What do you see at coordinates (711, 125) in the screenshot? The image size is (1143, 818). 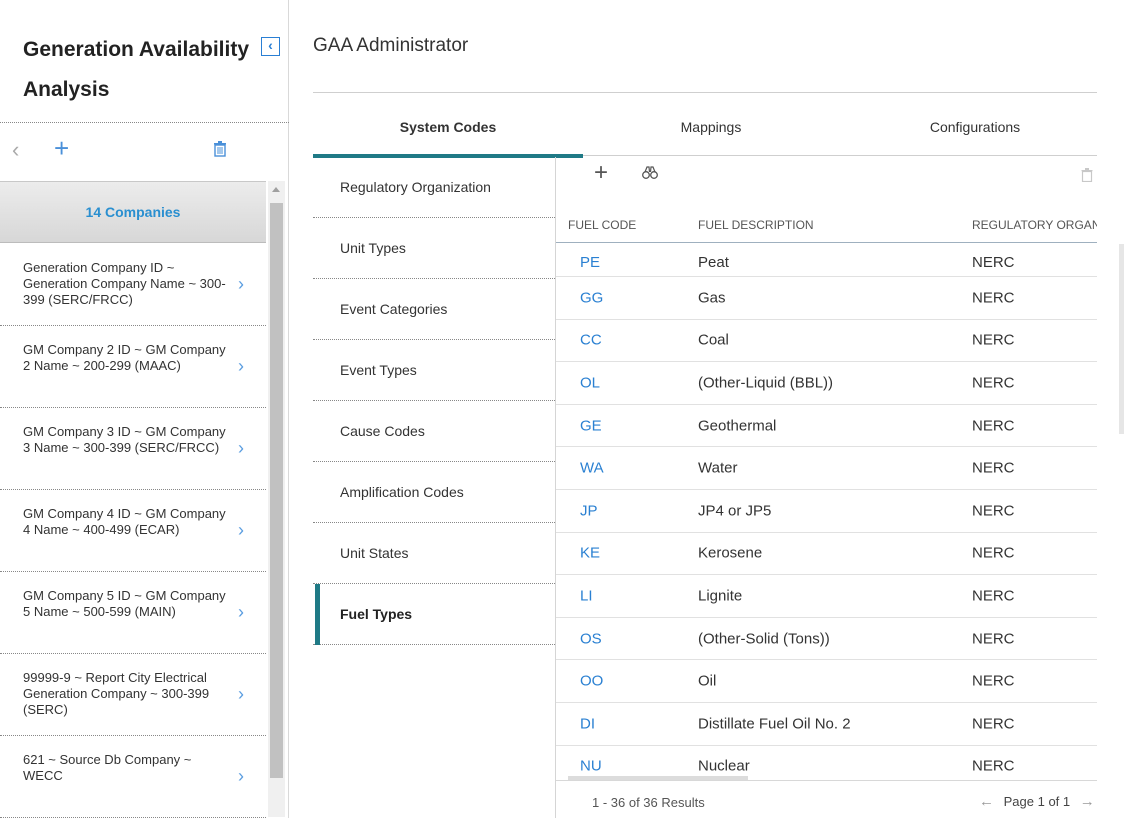 I see `tab-mappings: Mappings` at bounding box center [711, 125].